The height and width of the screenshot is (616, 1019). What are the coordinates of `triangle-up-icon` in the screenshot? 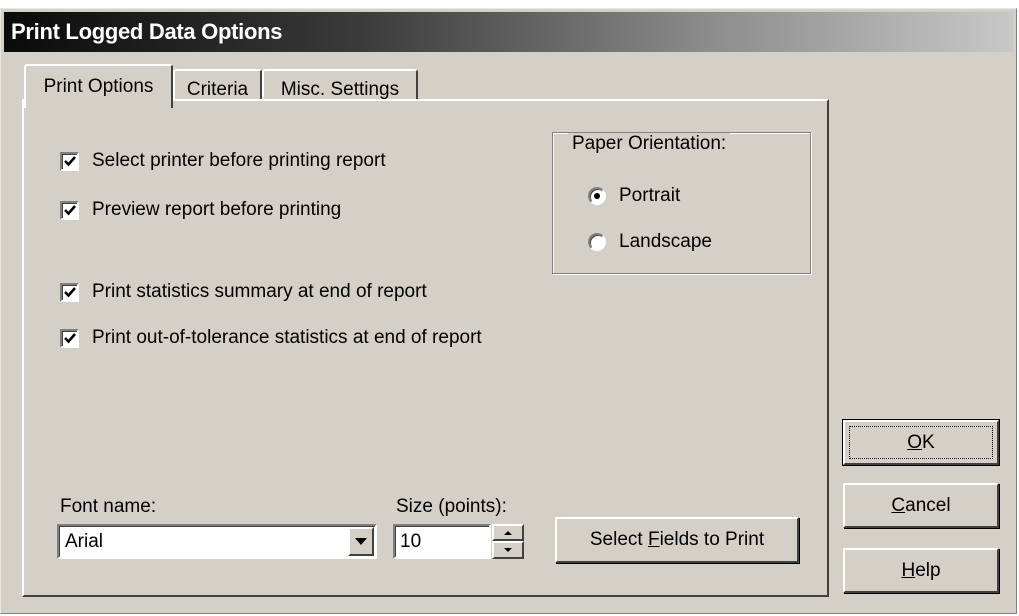 It's located at (508, 532).